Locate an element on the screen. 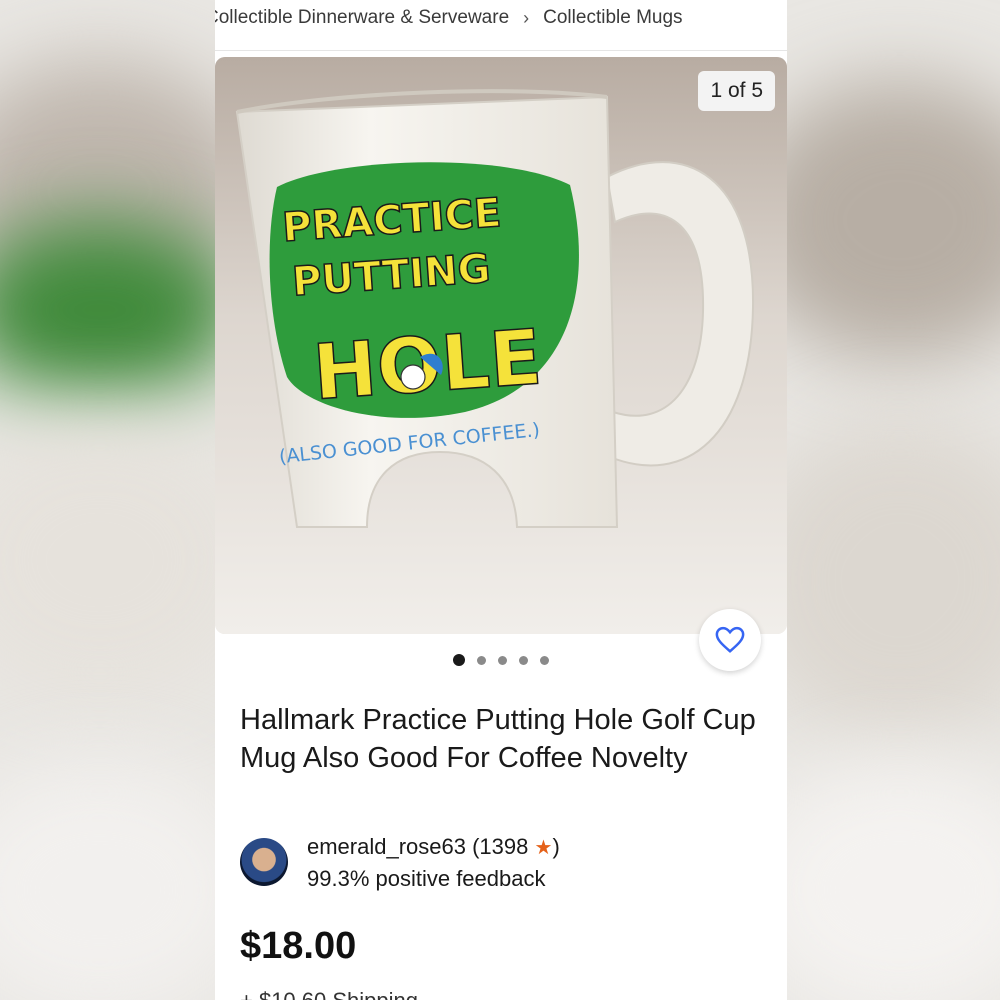 This screenshot has height=1000, width=1000. seller-name: emerald_rose63 is located at coordinates (386, 846).